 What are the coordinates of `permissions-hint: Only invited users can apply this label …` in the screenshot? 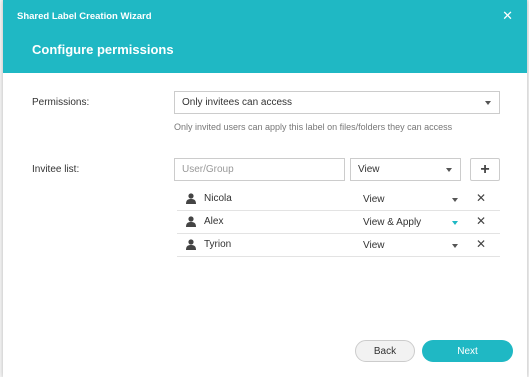 It's located at (313, 127).